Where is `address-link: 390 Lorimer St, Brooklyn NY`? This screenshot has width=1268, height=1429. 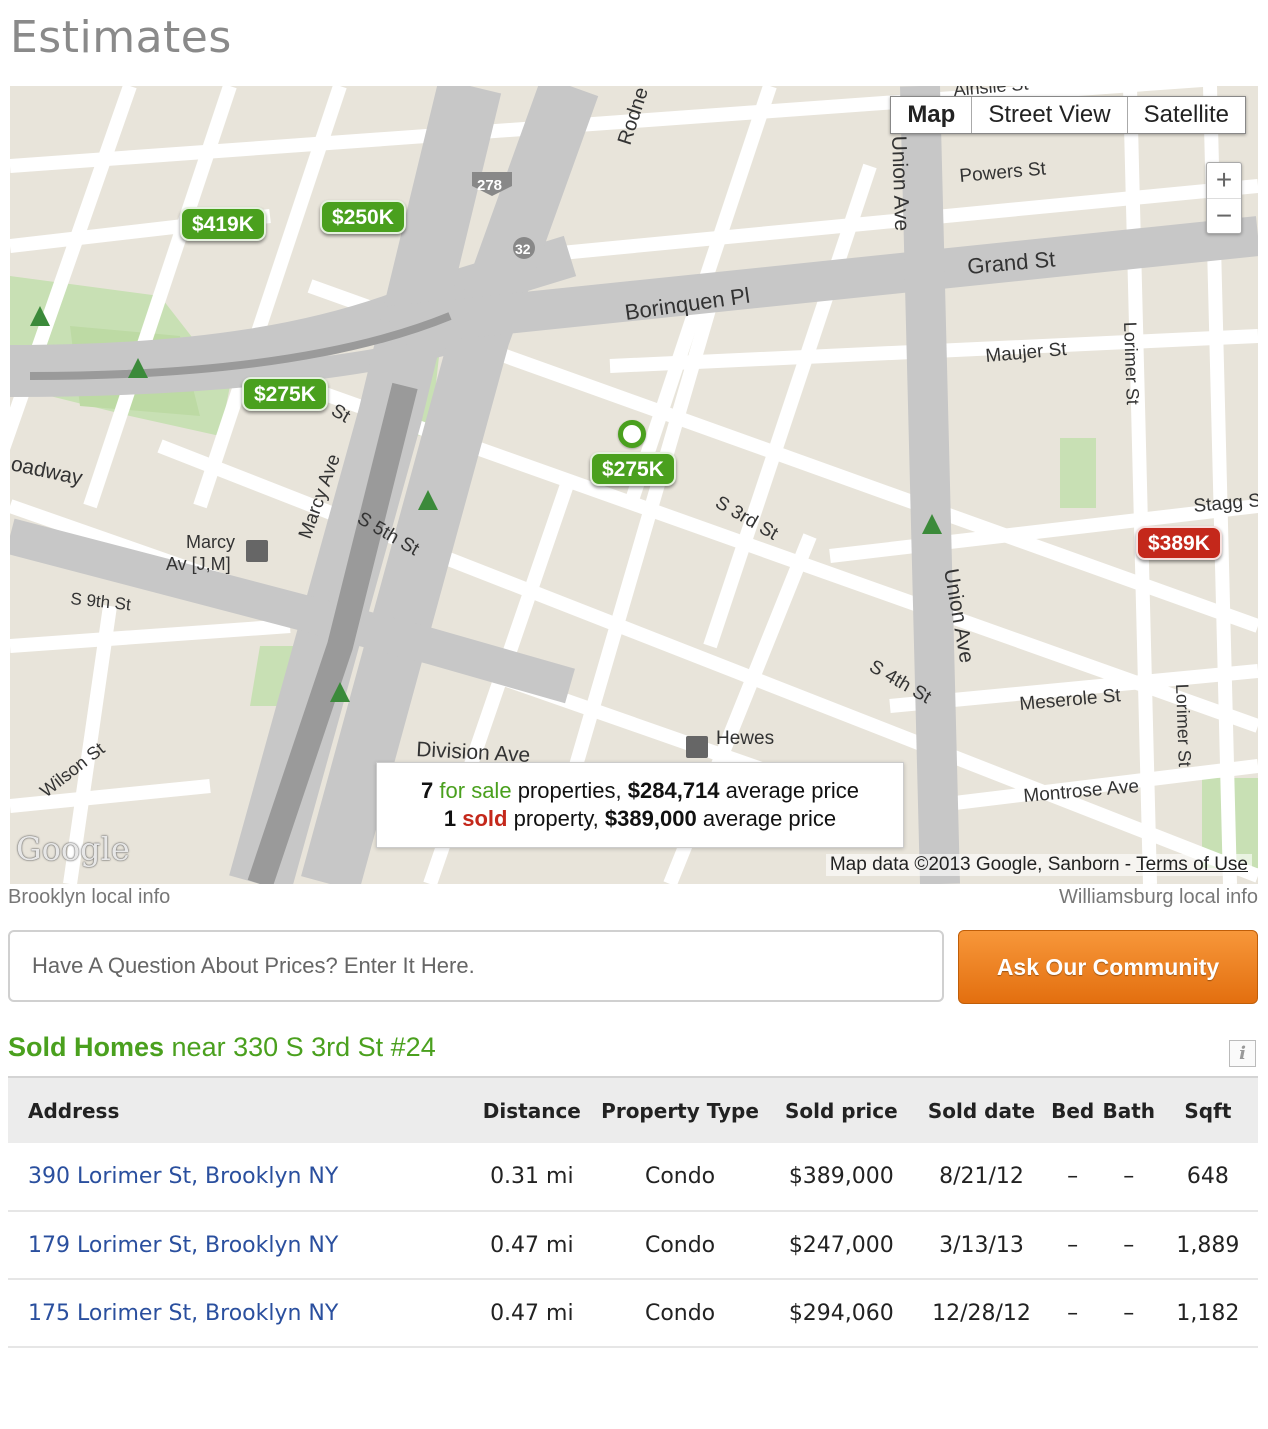
address-link: 390 Lorimer St, Brooklyn NY is located at coordinates (238, 1177).